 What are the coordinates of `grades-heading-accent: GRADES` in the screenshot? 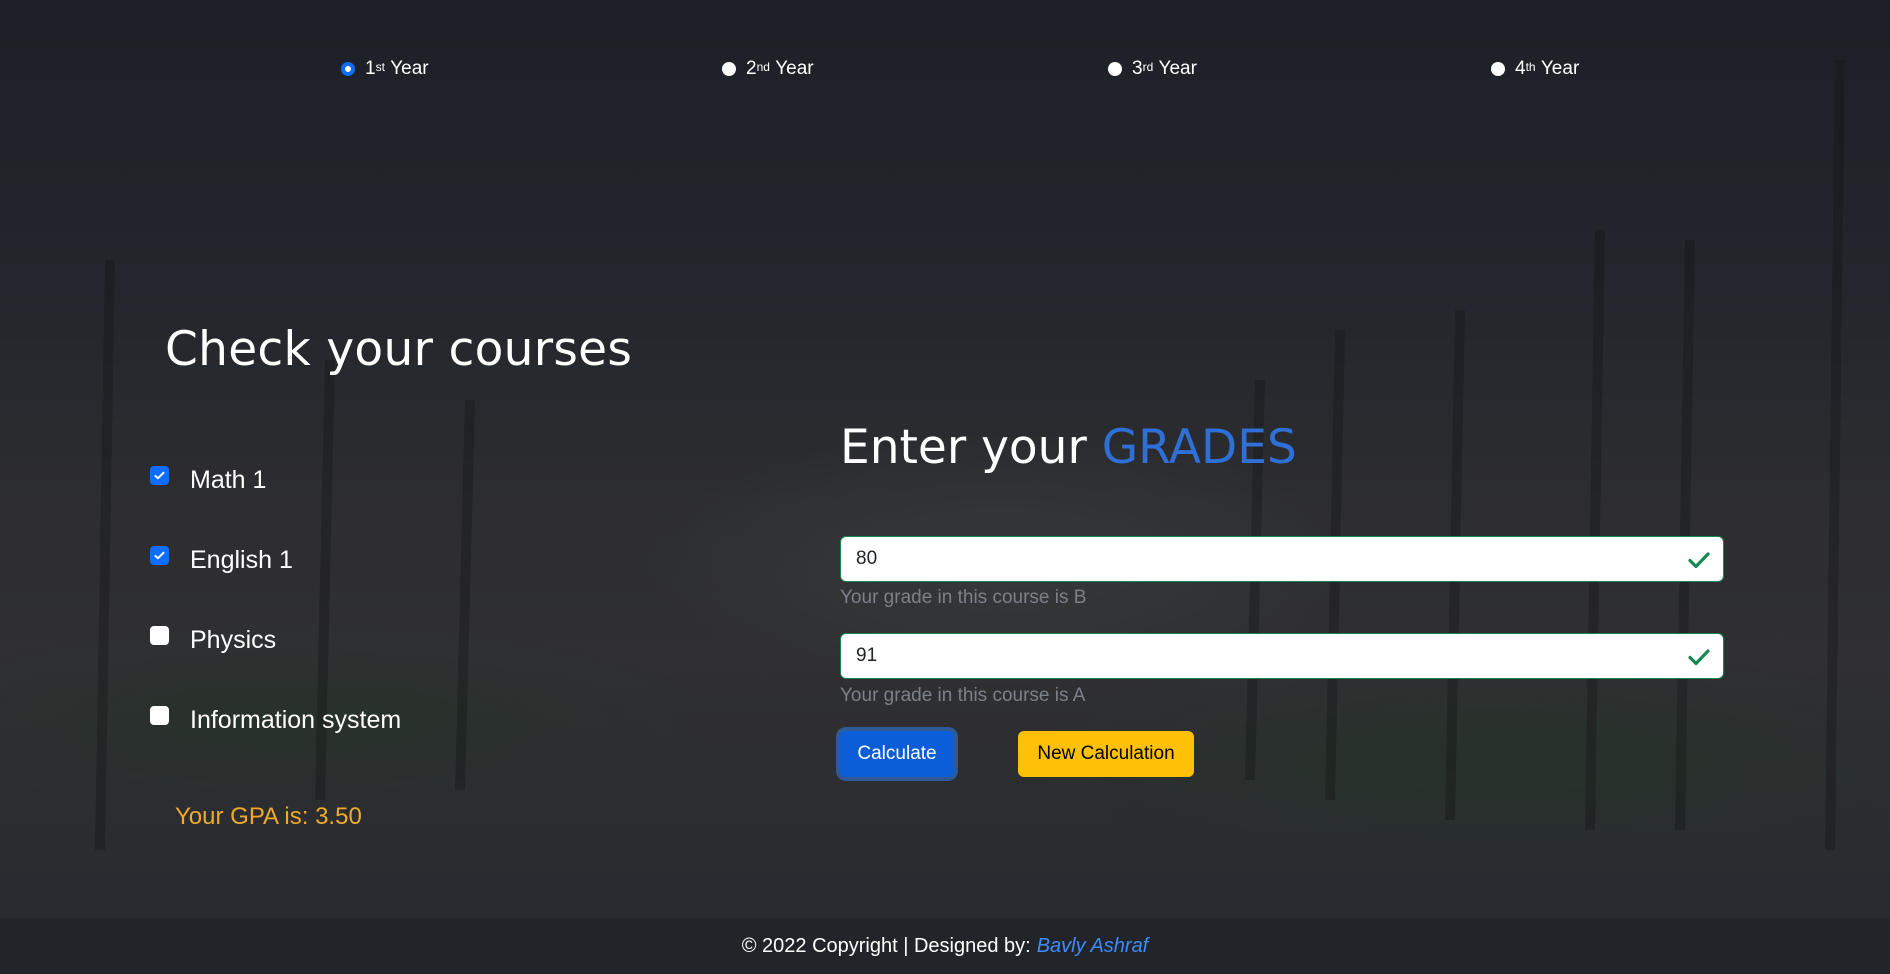 It's located at (1199, 447).